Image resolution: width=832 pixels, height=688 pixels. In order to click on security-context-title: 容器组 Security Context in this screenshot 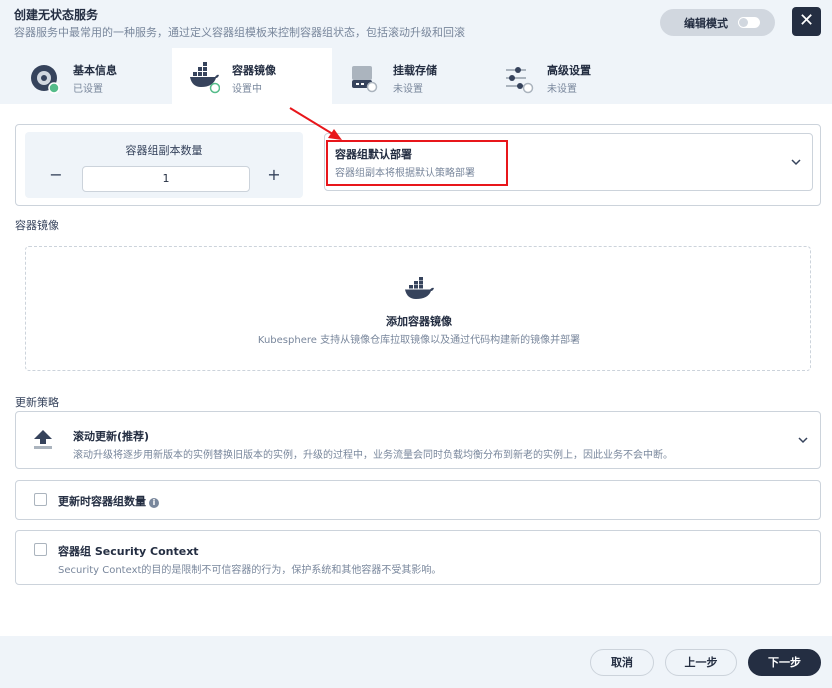, I will do `click(128, 551)`.